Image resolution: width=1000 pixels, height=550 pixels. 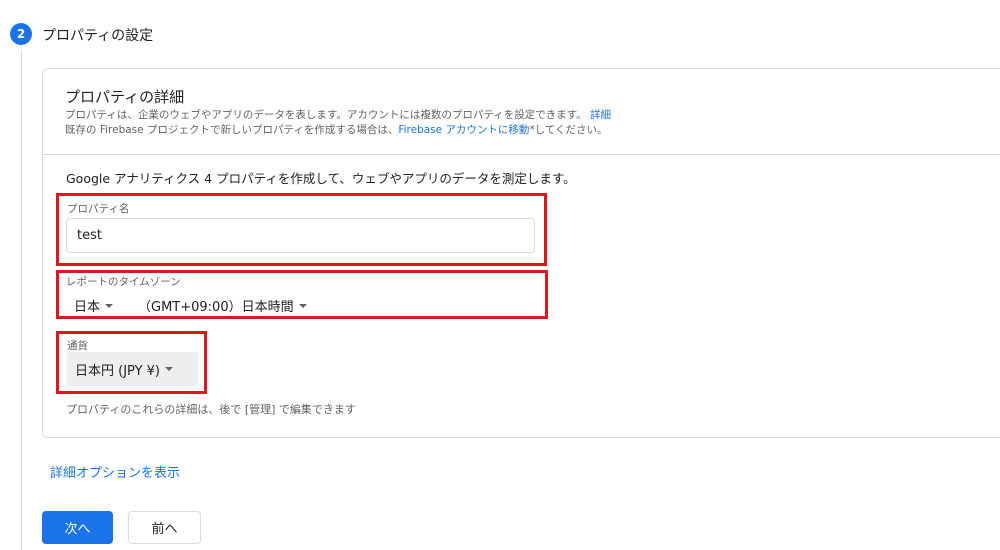 I want to click on description-line-2: 既存の Firebase プロジェクトで新しいプロパティを作成する場合は、, so click(x=232, y=130).